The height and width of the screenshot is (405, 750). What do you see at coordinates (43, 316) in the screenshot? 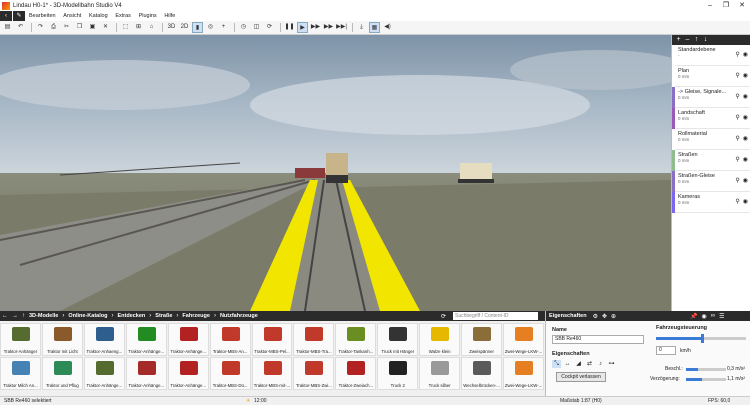
I see `breadcrumb-1: 3D-Modelle` at bounding box center [43, 316].